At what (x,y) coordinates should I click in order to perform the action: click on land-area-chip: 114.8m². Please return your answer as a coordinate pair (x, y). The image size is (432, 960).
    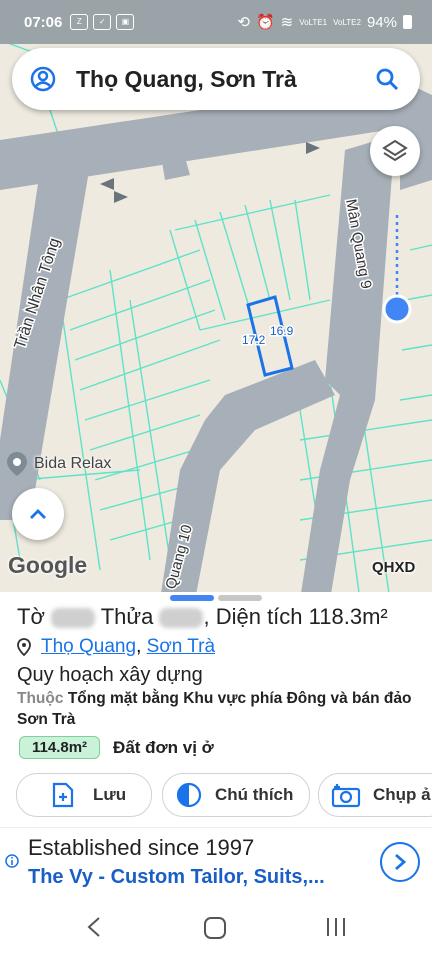
    Looking at the image, I should click on (60, 747).